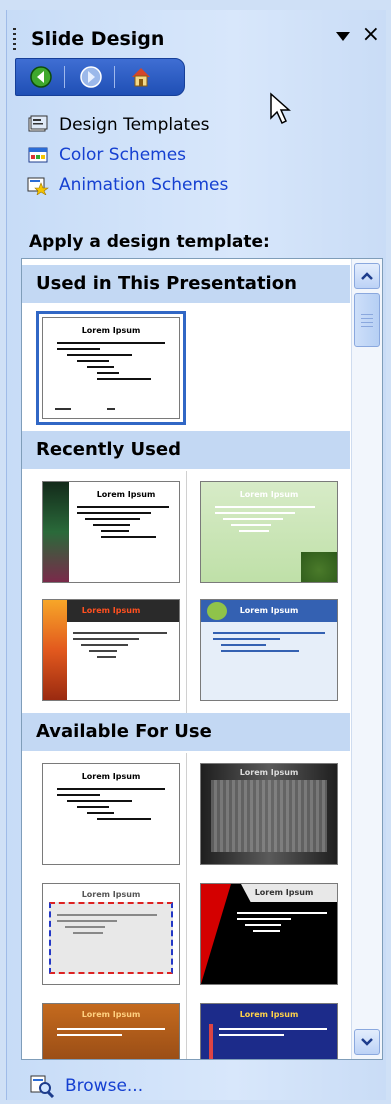 The height and width of the screenshot is (1104, 391). What do you see at coordinates (186, 450) in the screenshot?
I see `section-header-recent: Recently Used` at bounding box center [186, 450].